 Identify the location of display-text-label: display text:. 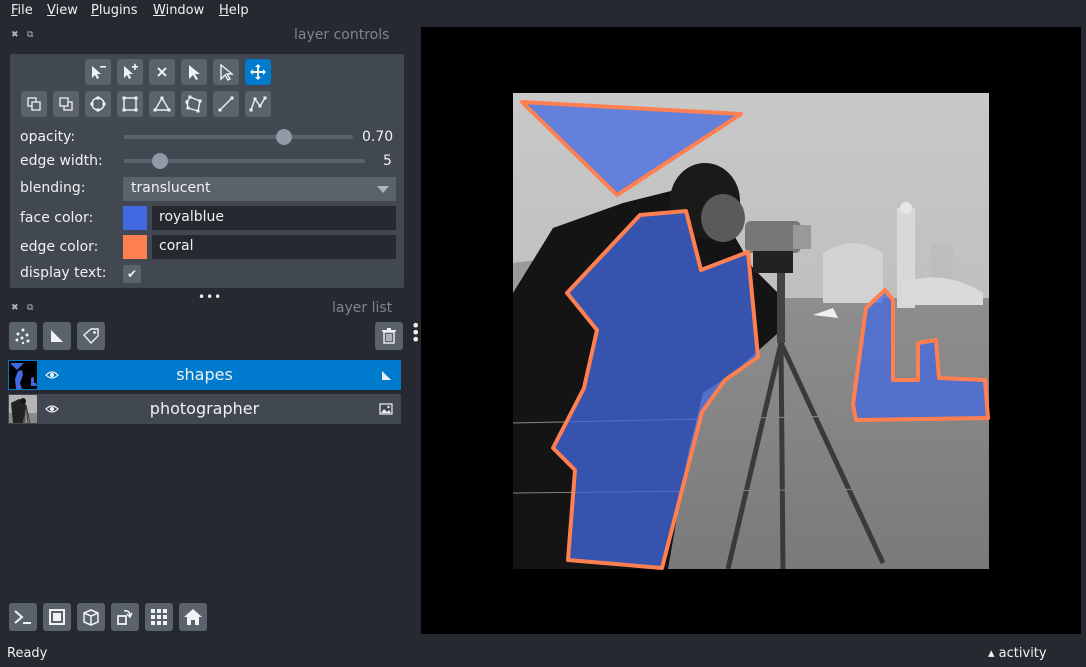
(63, 273).